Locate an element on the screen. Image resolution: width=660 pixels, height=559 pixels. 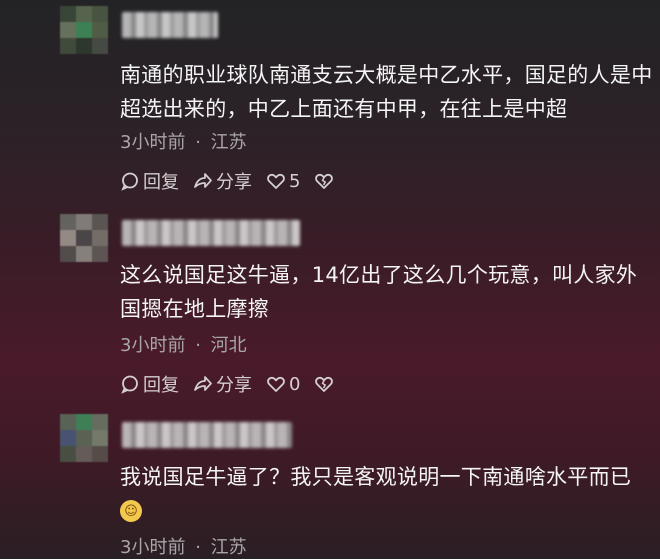
like-button: 0 is located at coordinates (283, 384).